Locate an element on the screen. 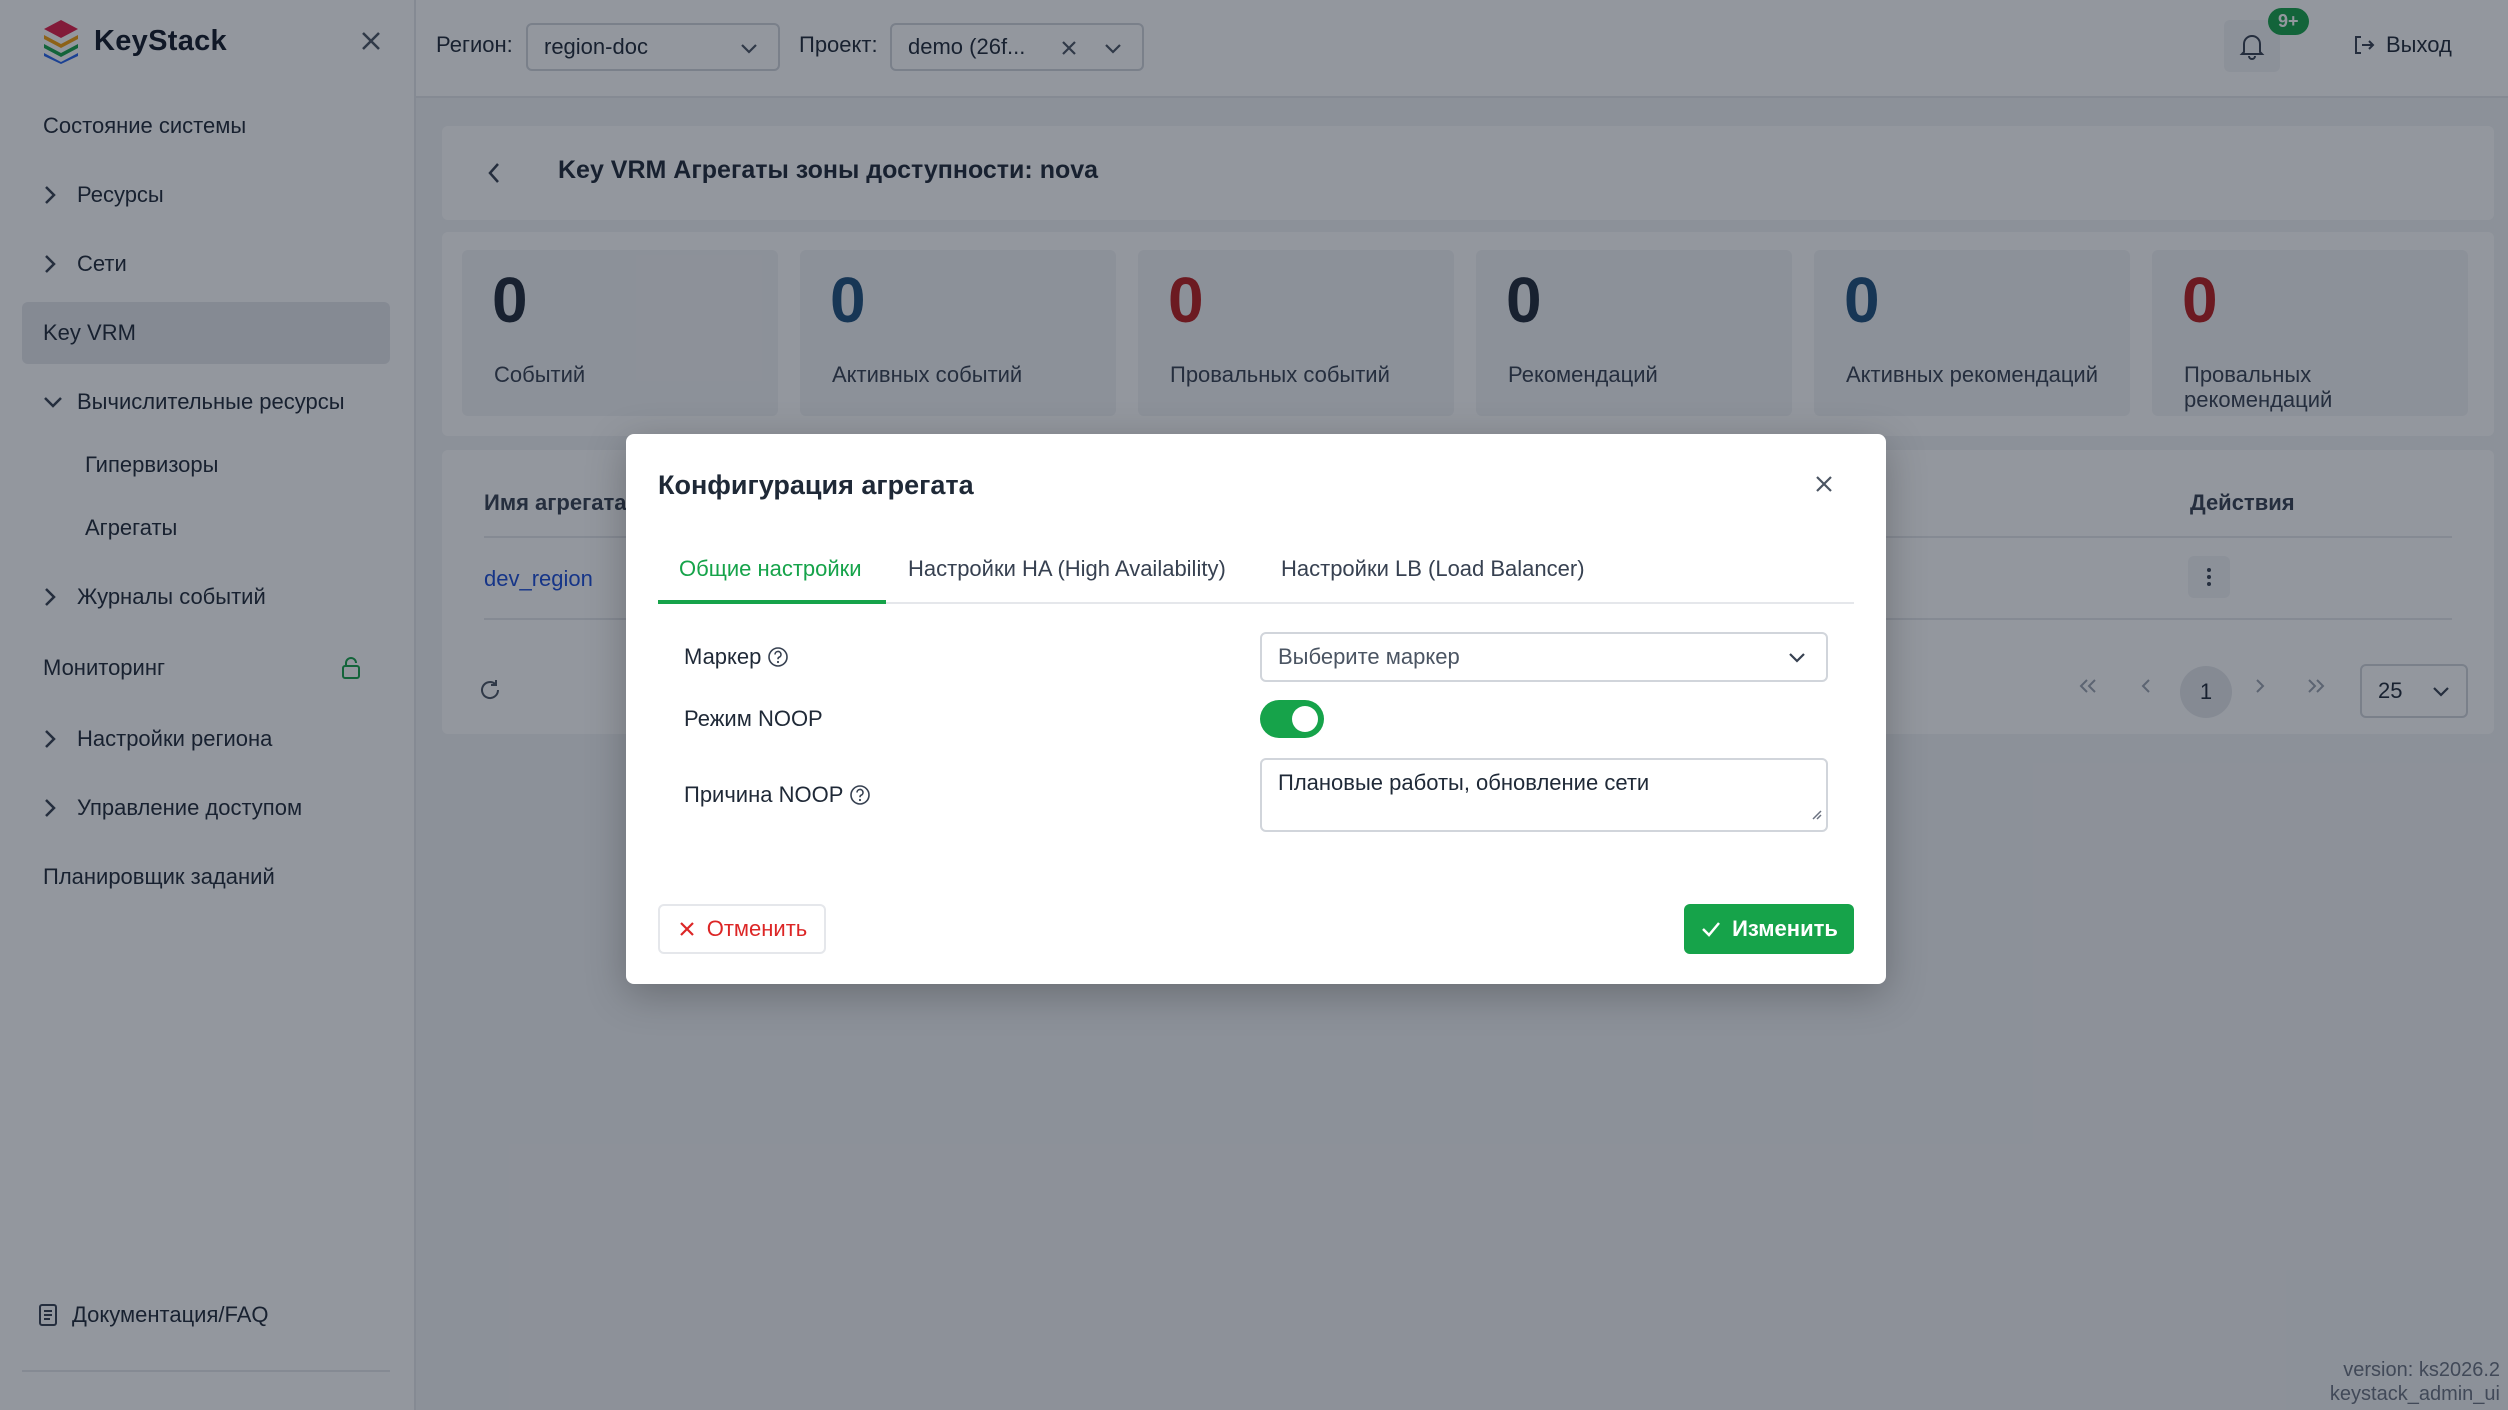  noop-reason-label: Причина NOOP is located at coordinates (764, 794).